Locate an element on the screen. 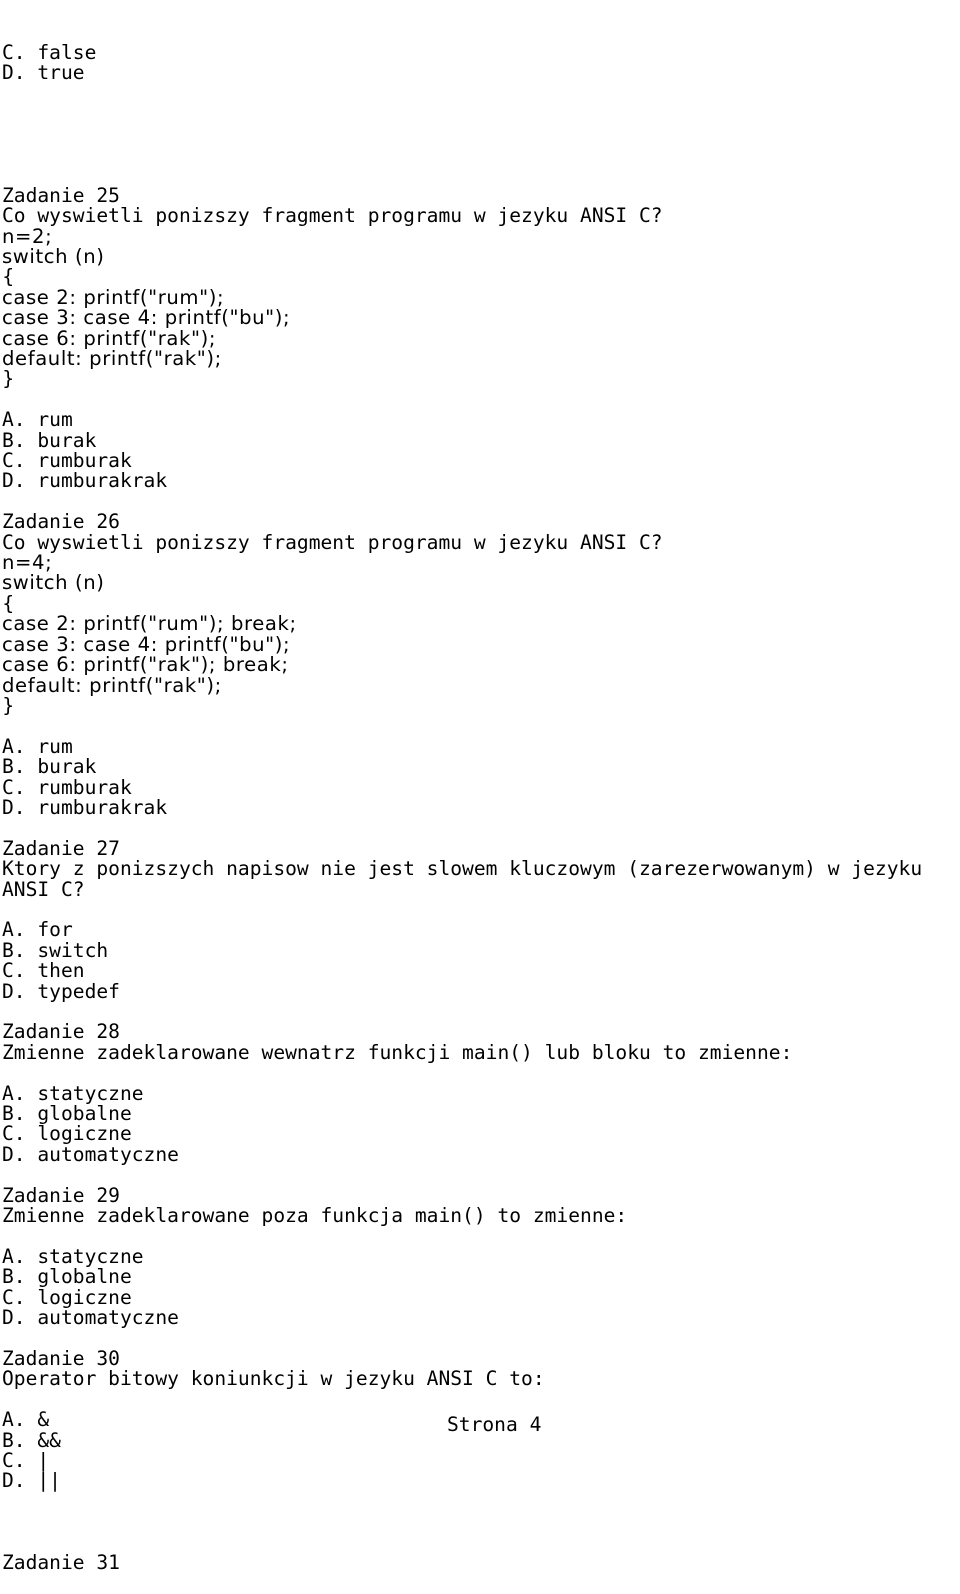  code-line: case 6: printf("rak"); is located at coordinates (109, 338).